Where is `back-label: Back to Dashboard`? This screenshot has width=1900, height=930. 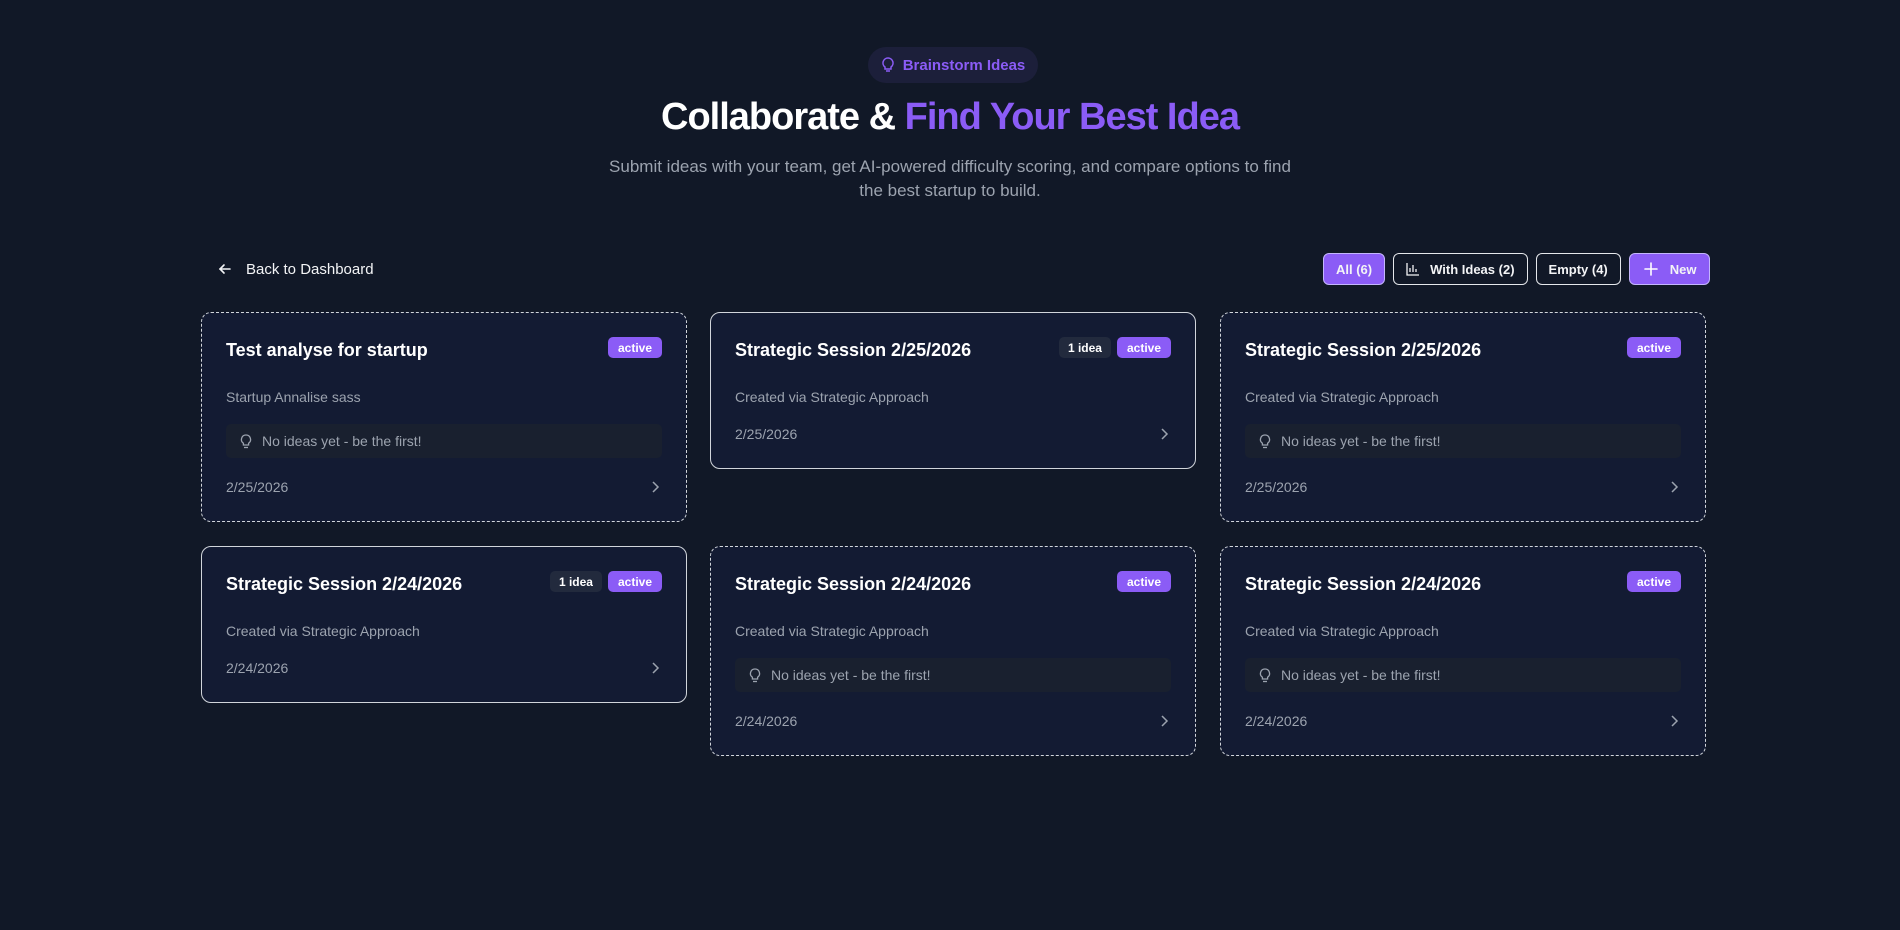 back-label: Back to Dashboard is located at coordinates (310, 269).